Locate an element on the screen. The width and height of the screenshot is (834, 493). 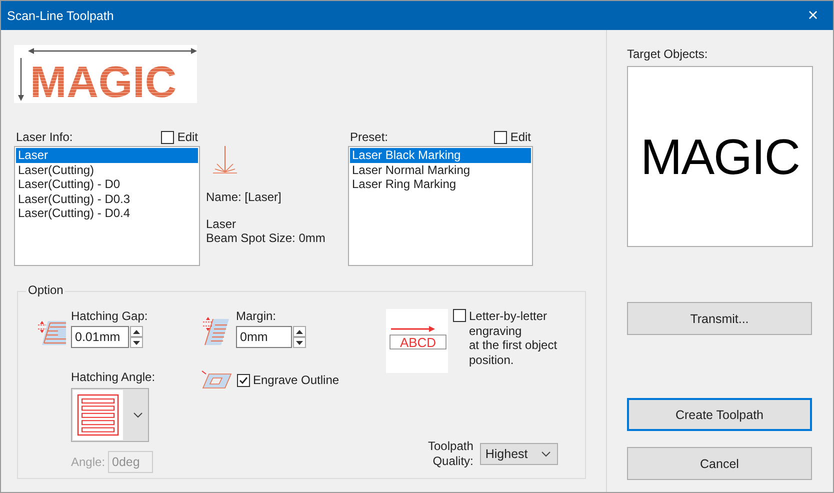
laser-name: Name: [Laser] is located at coordinates (244, 197).